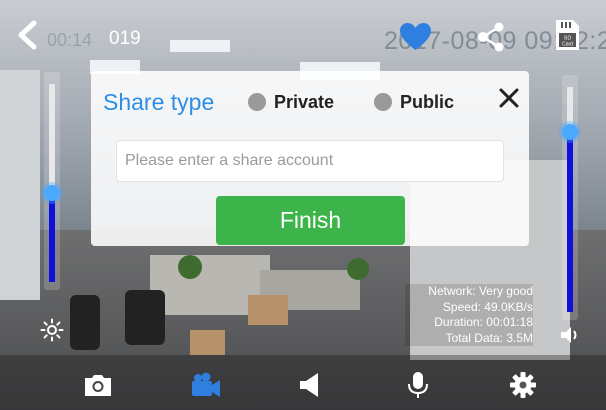  I want to click on radio-private: Private, so click(291, 102).